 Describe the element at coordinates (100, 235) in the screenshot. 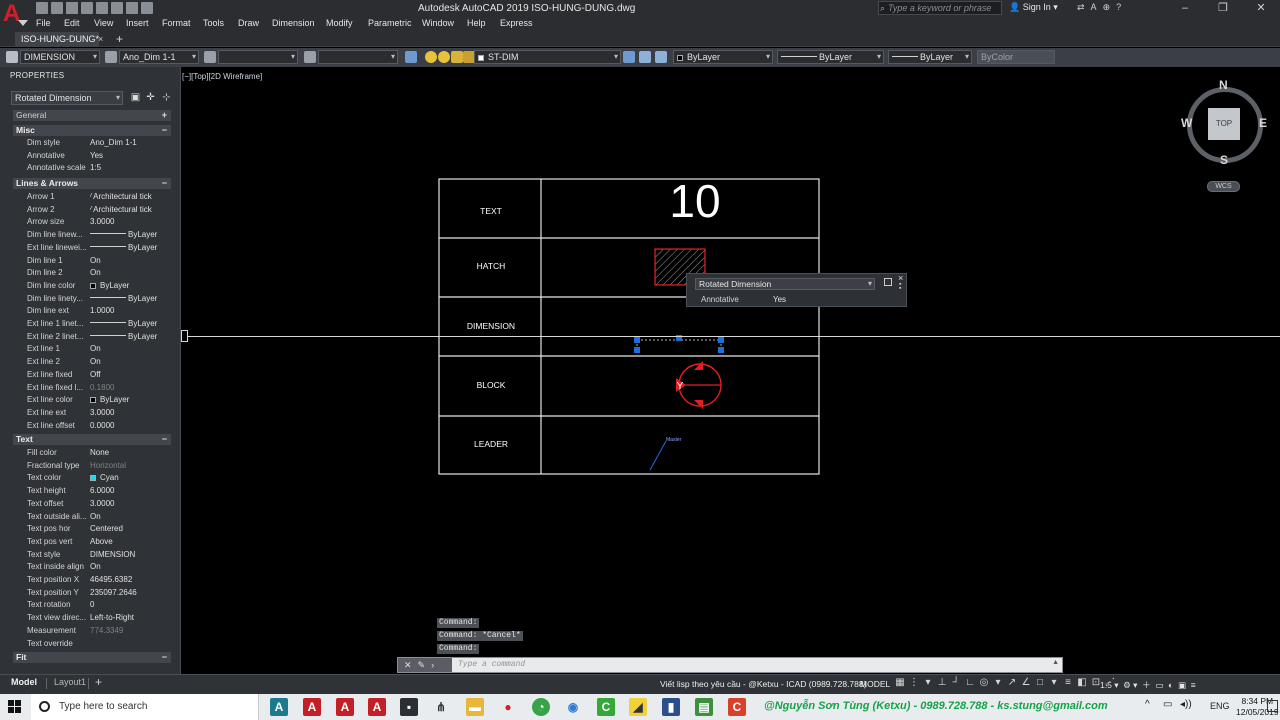

I see `property-row: Dim line linew... ByLayer` at that location.